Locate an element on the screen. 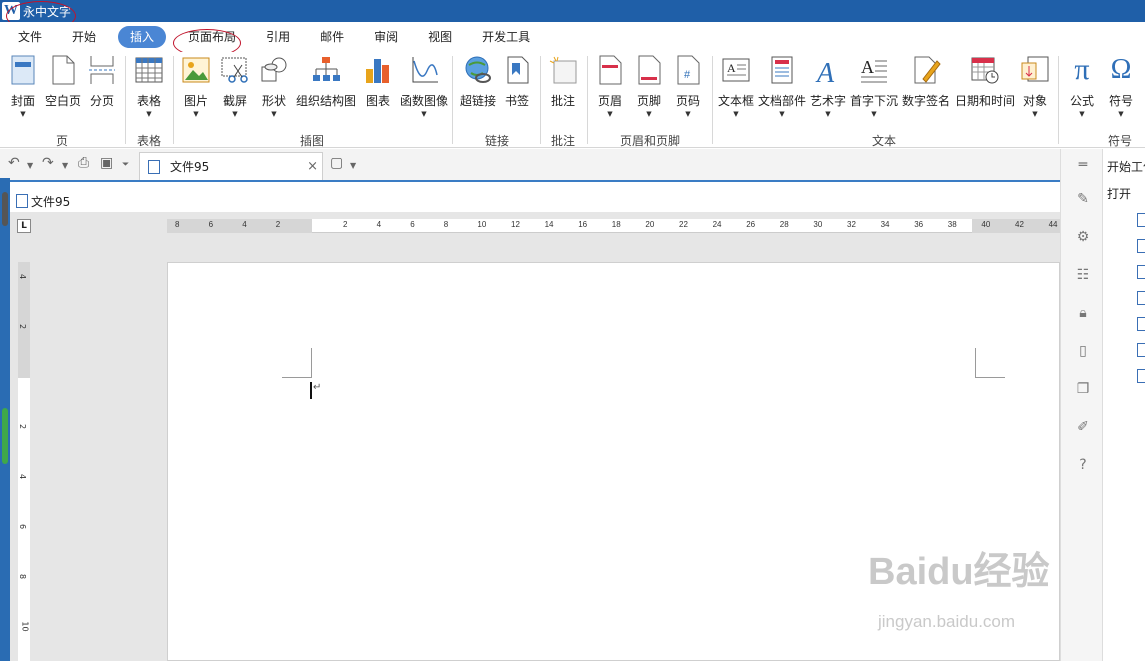 This screenshot has height=661, width=1145. clipboard-icon: ▯ is located at coordinates (1083, 351).